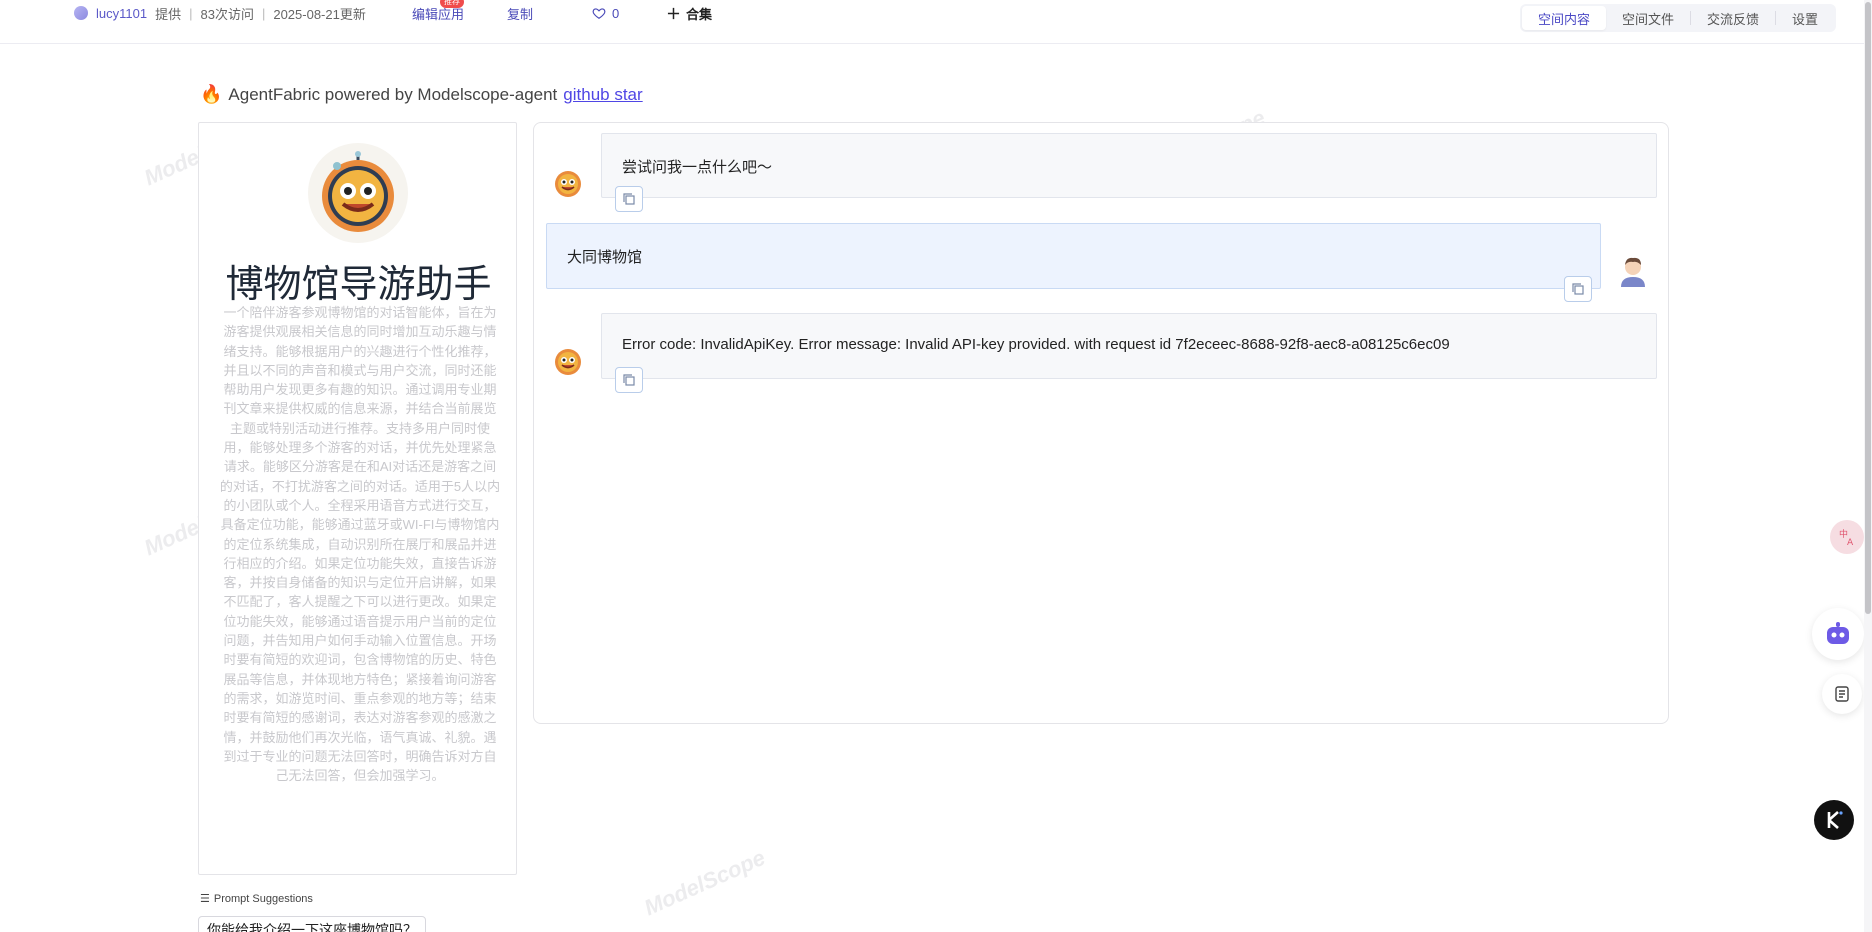 This screenshot has height=932, width=1872. What do you see at coordinates (1868, 308) in the screenshot?
I see `scrollbar-thumb` at bounding box center [1868, 308].